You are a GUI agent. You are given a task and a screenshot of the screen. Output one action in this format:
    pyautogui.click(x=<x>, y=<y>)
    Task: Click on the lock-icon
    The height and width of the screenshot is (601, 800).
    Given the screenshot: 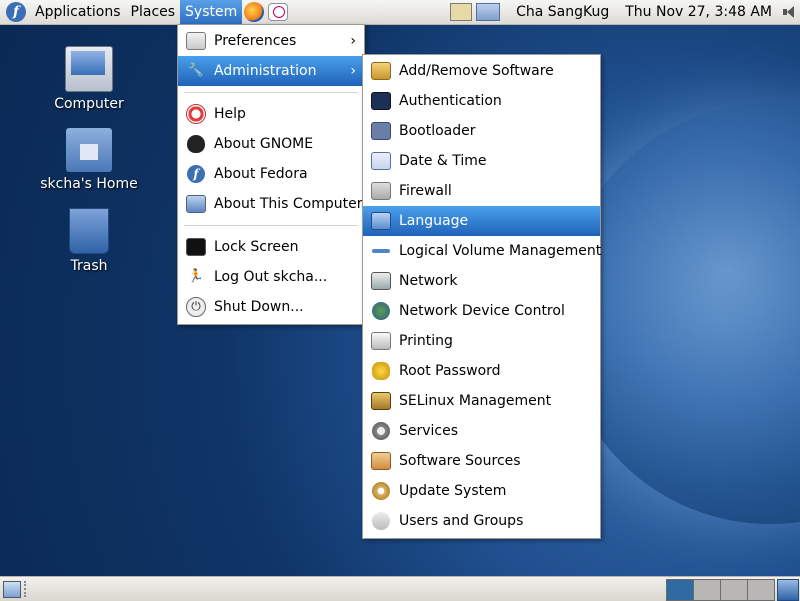 What is the action you would take?
    pyautogui.click(x=196, y=247)
    